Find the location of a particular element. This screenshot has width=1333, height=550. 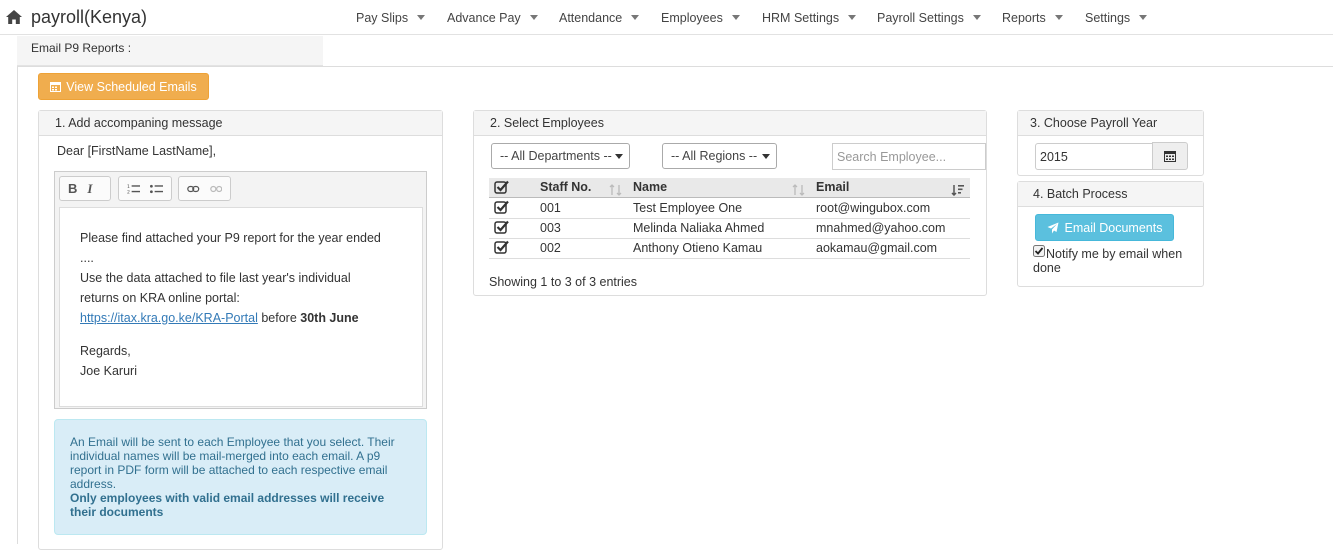

regards-text: Regards, is located at coordinates (105, 351).